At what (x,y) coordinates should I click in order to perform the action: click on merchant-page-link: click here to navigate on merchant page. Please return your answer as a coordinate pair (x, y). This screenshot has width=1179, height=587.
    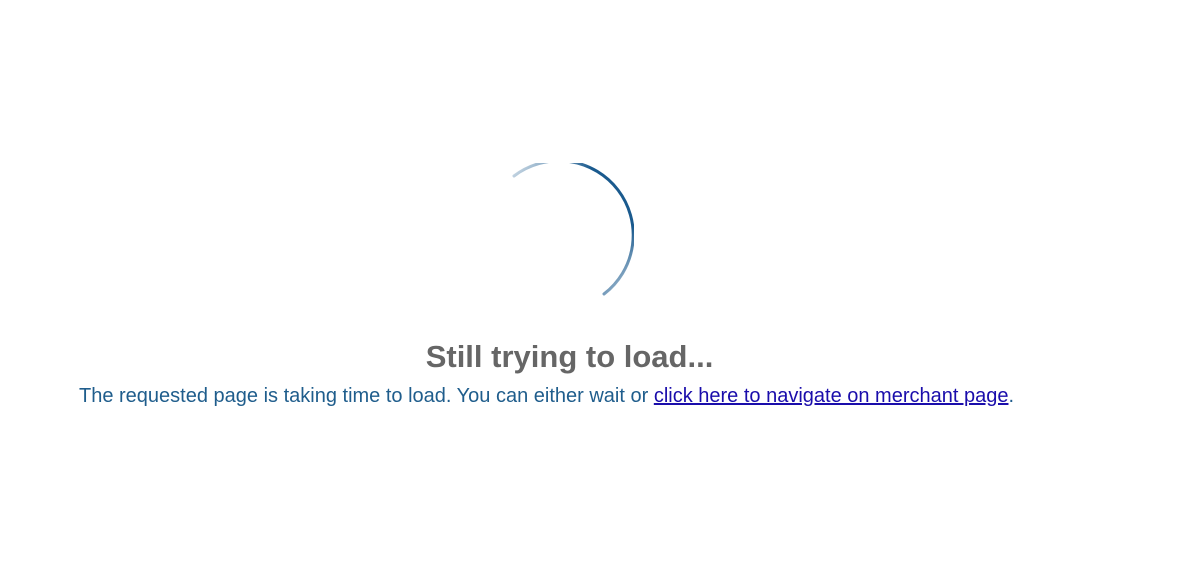
    Looking at the image, I should click on (831, 396).